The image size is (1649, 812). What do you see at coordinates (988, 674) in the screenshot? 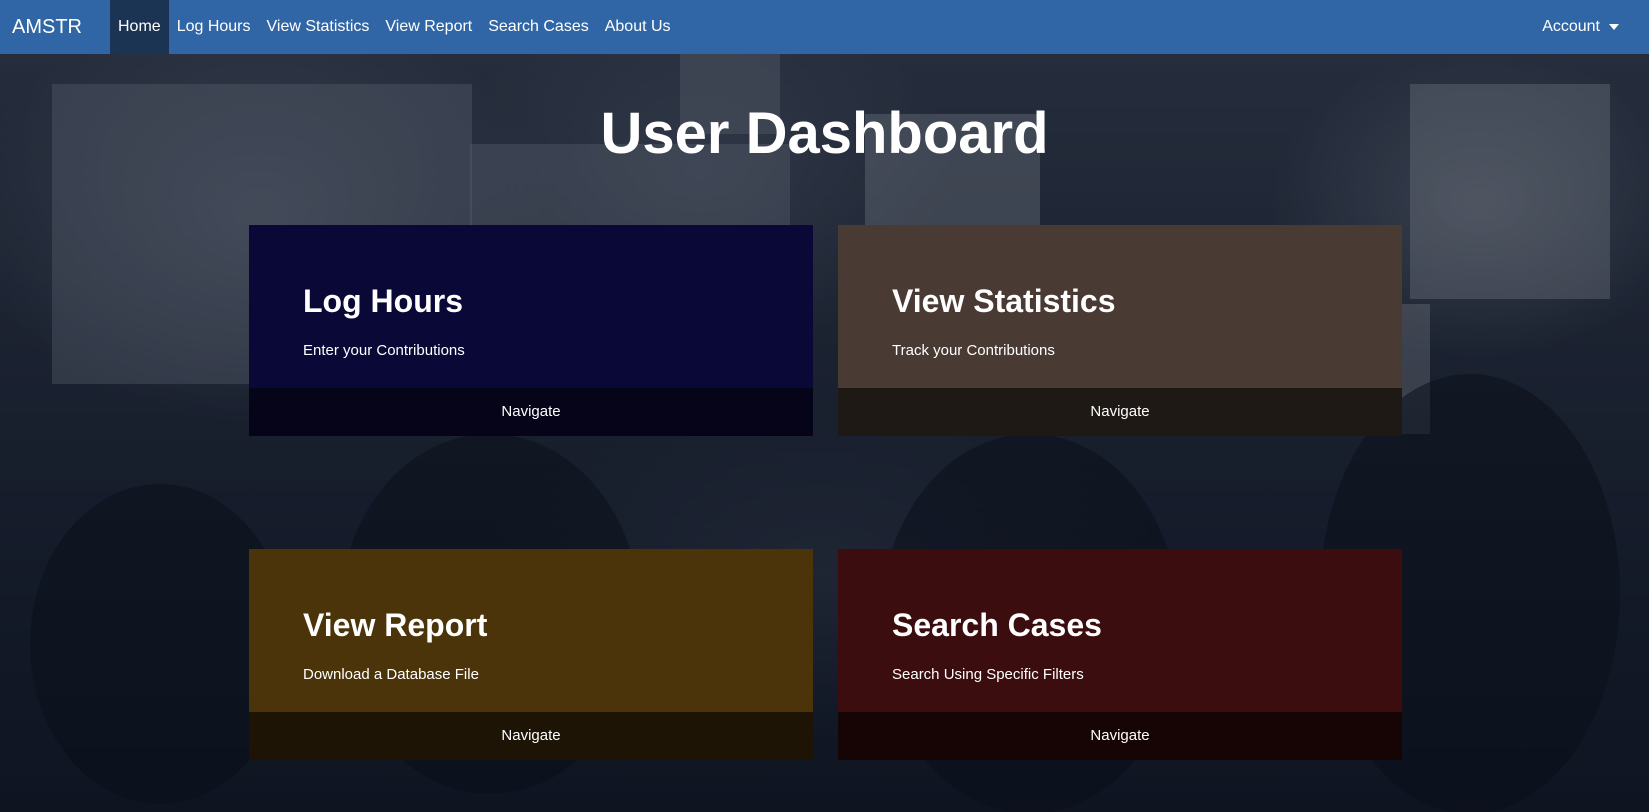
I see `card-text: Search Using Specific Filters` at bounding box center [988, 674].